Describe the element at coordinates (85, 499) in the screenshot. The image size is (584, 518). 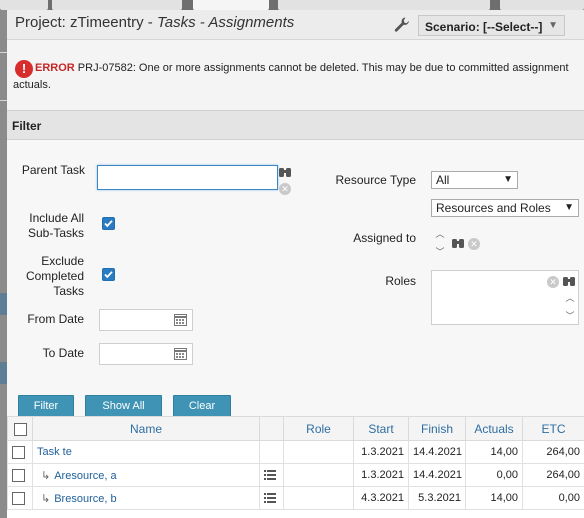
I see `resource-link: Bresource, b` at that location.